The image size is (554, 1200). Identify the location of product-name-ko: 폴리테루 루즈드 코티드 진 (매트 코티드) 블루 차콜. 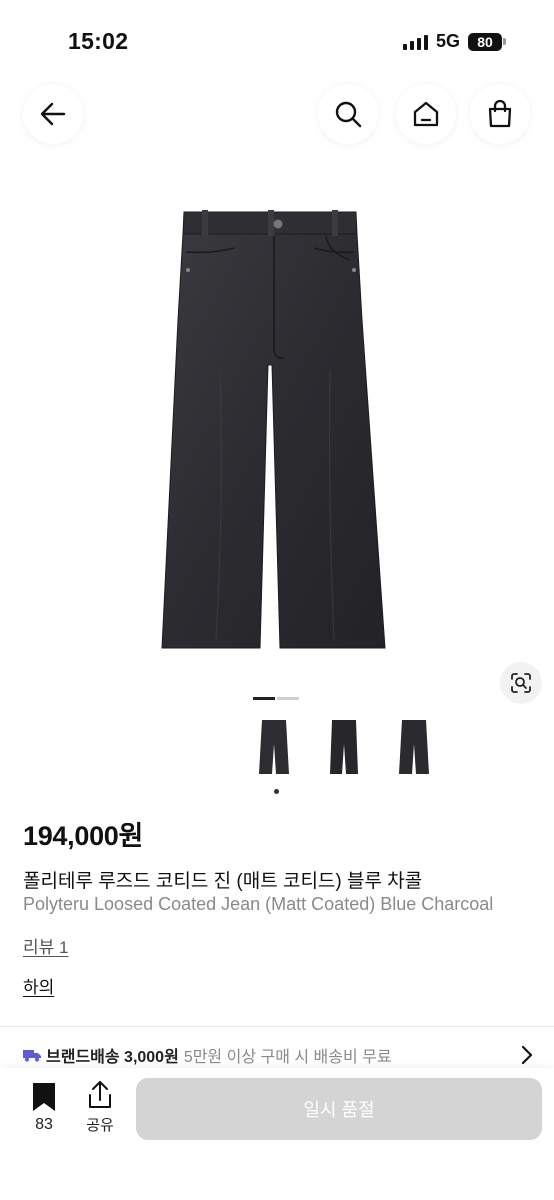
(223, 881).